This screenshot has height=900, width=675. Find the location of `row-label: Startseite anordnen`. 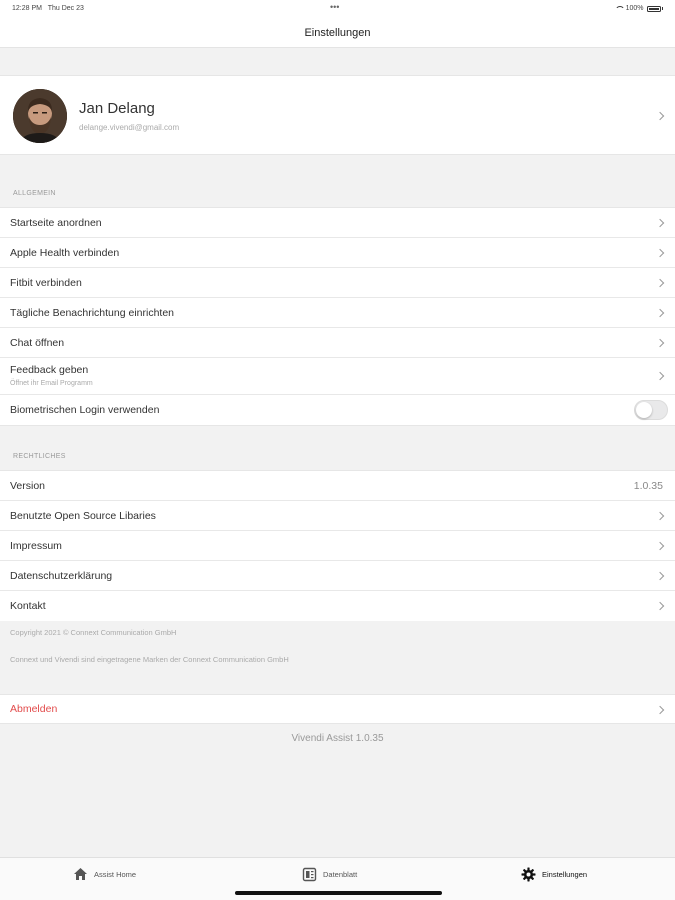

row-label: Startseite anordnen is located at coordinates (56, 223).